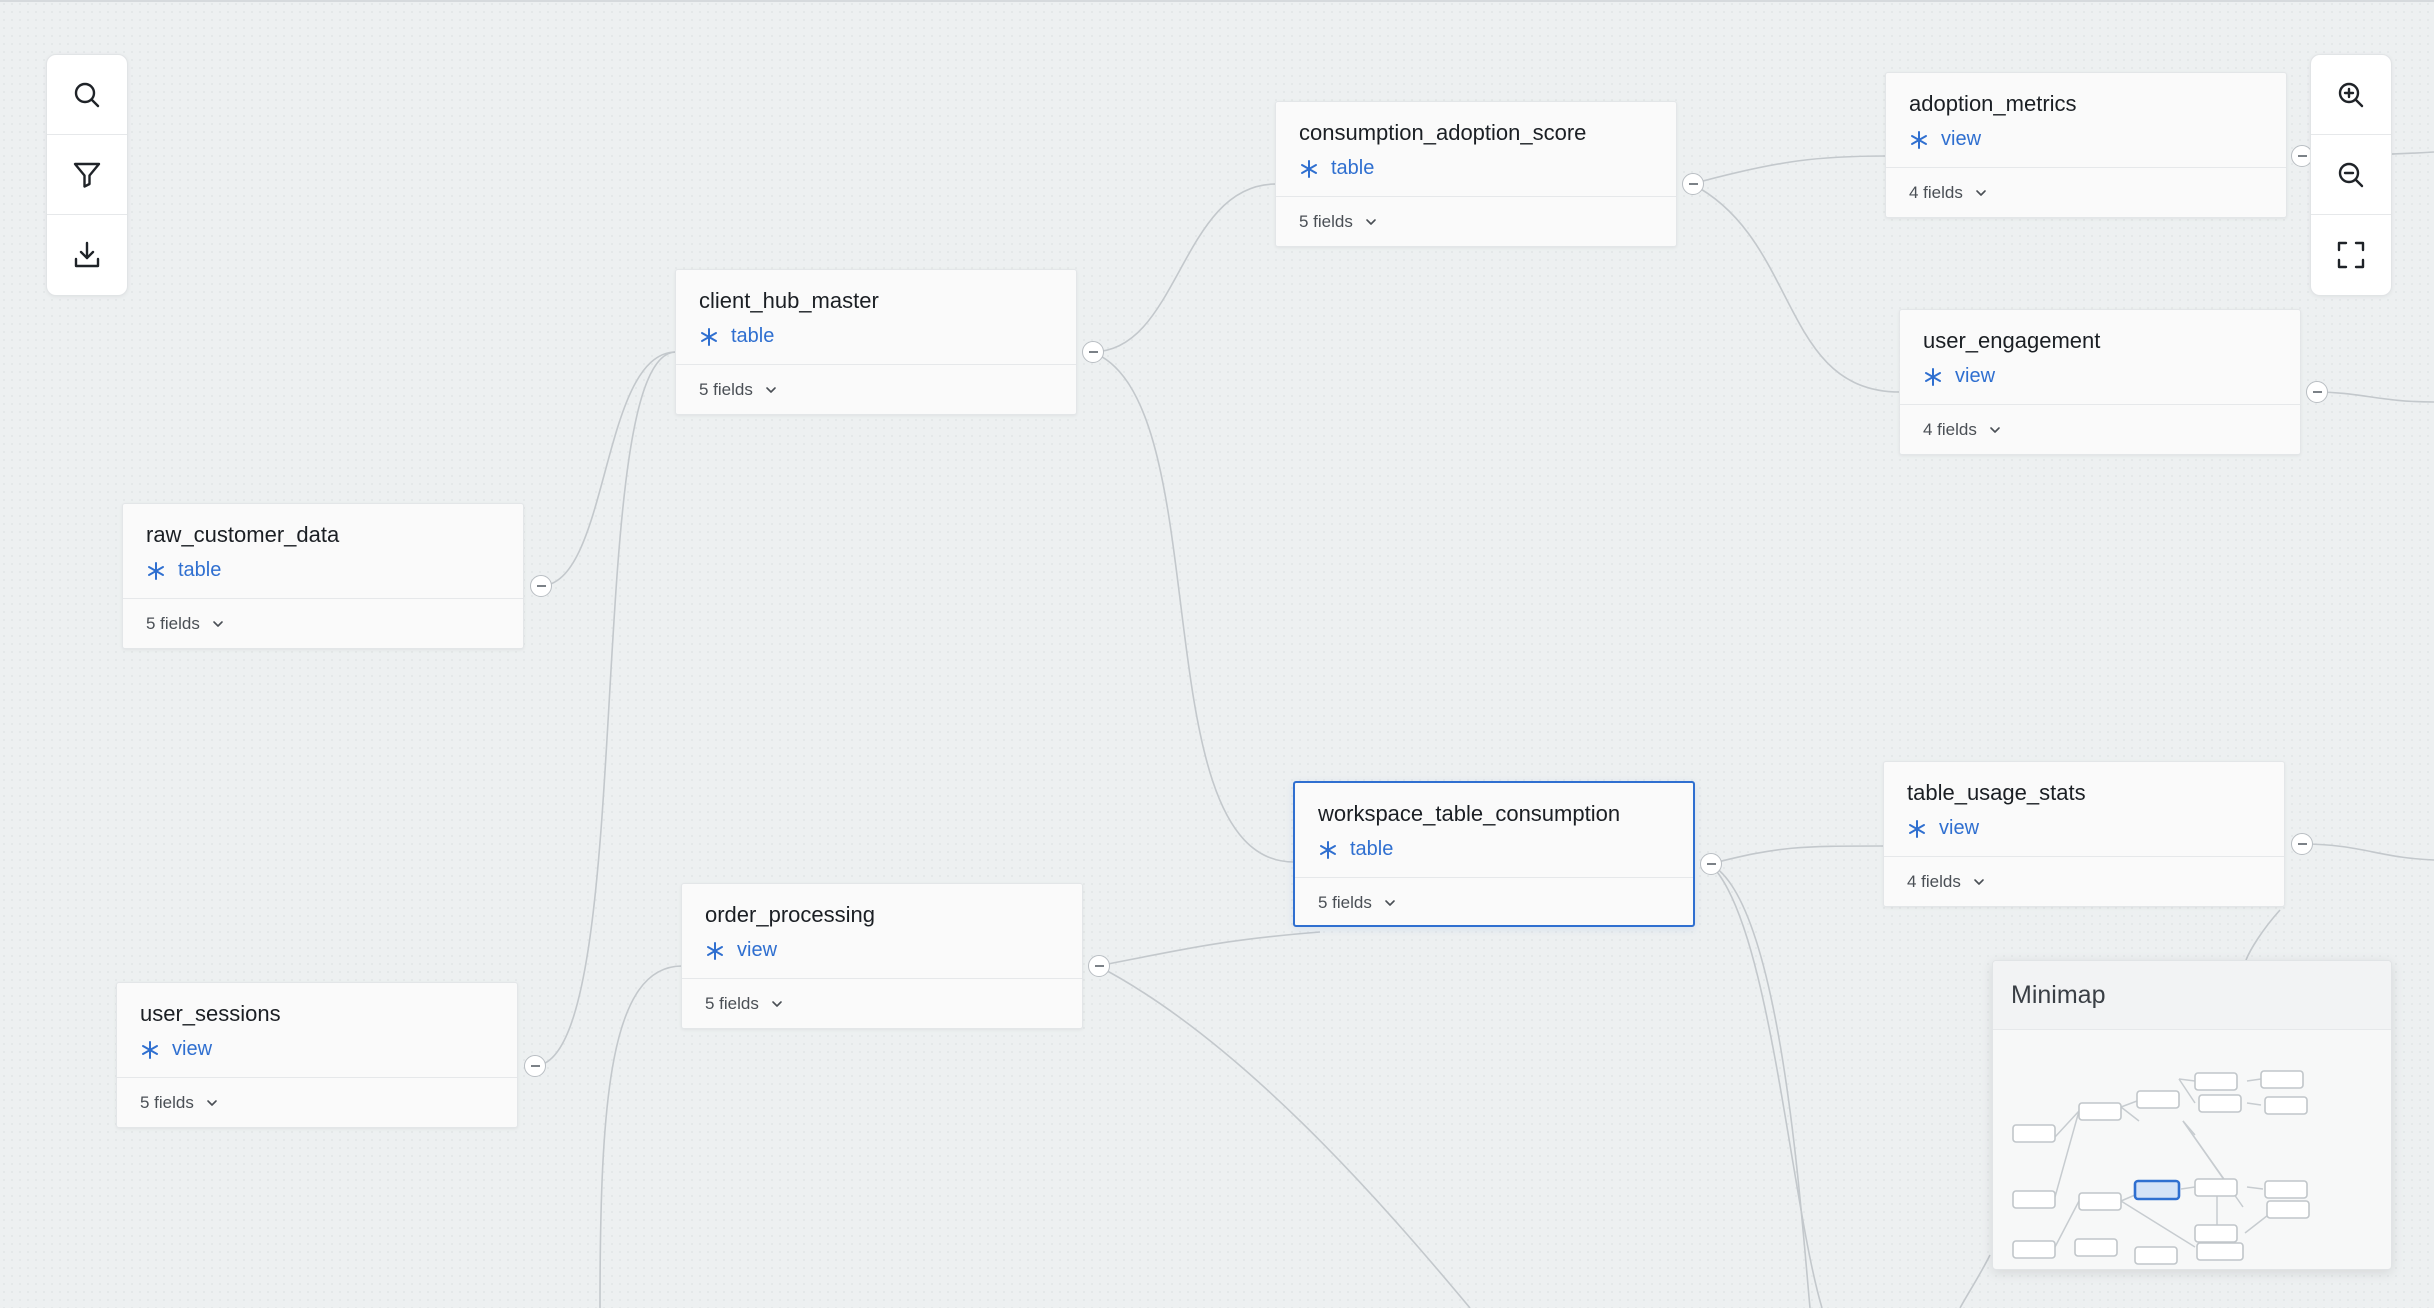 The height and width of the screenshot is (1308, 2434). What do you see at coordinates (2317, 392) in the screenshot?
I see `collapse-handle-user-engagement` at bounding box center [2317, 392].